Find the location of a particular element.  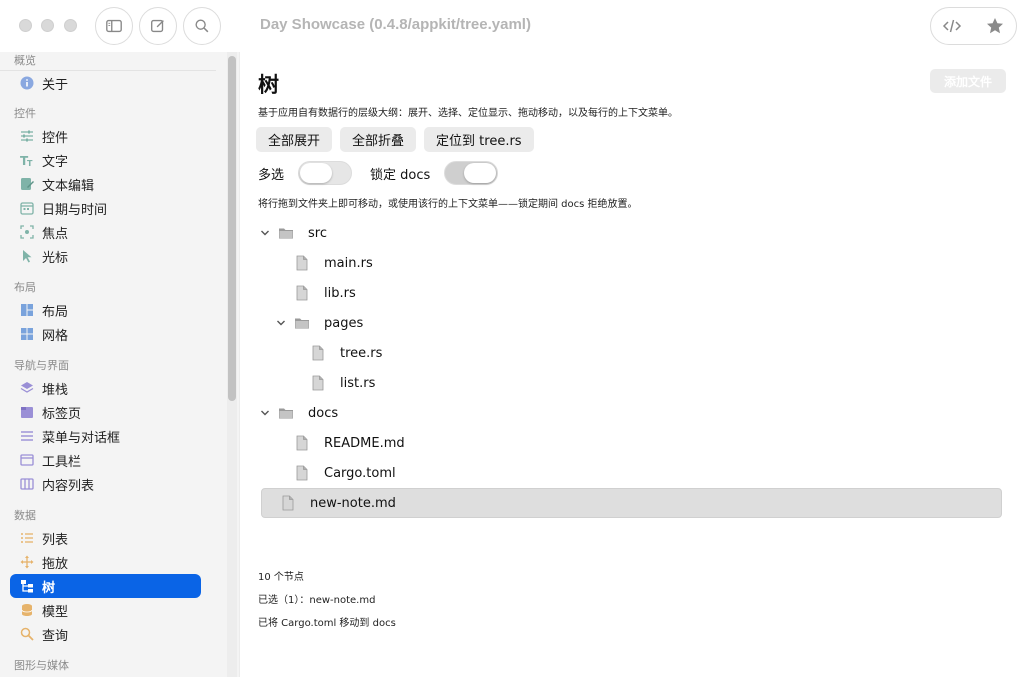

sidebar-item-drag-drop: 拖放 is located at coordinates (105, 562).